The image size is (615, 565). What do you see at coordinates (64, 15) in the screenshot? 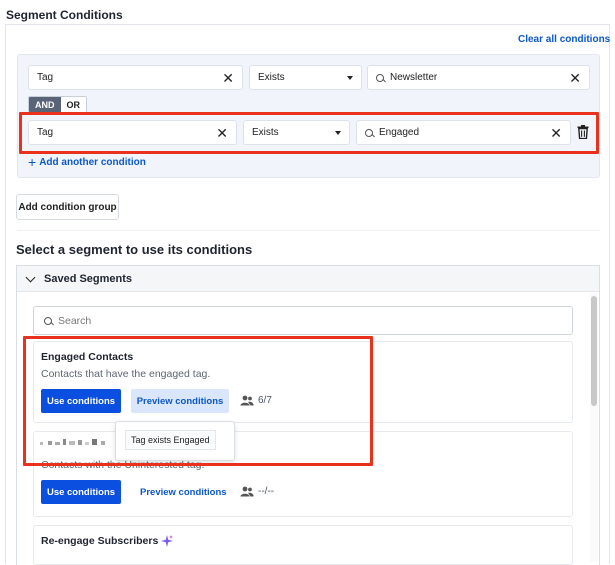
I see `section-title: Segment Conditions` at bounding box center [64, 15].